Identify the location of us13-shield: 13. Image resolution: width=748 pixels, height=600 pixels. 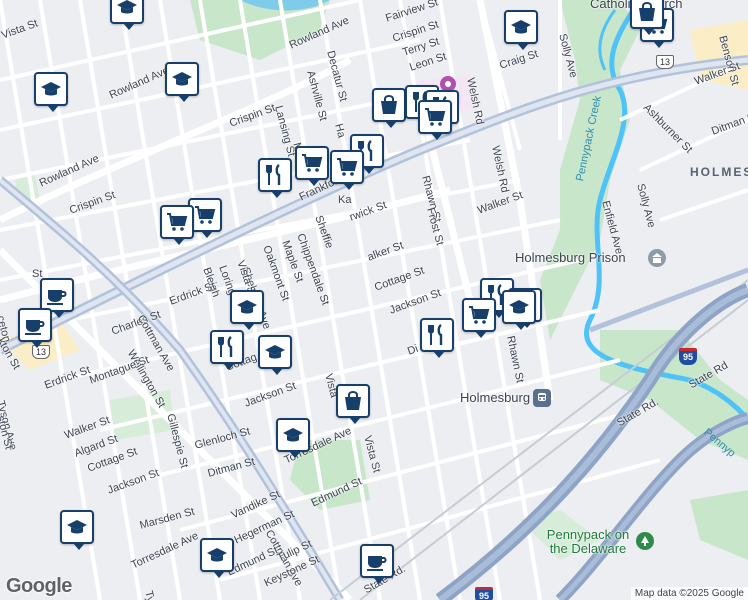
(665, 62).